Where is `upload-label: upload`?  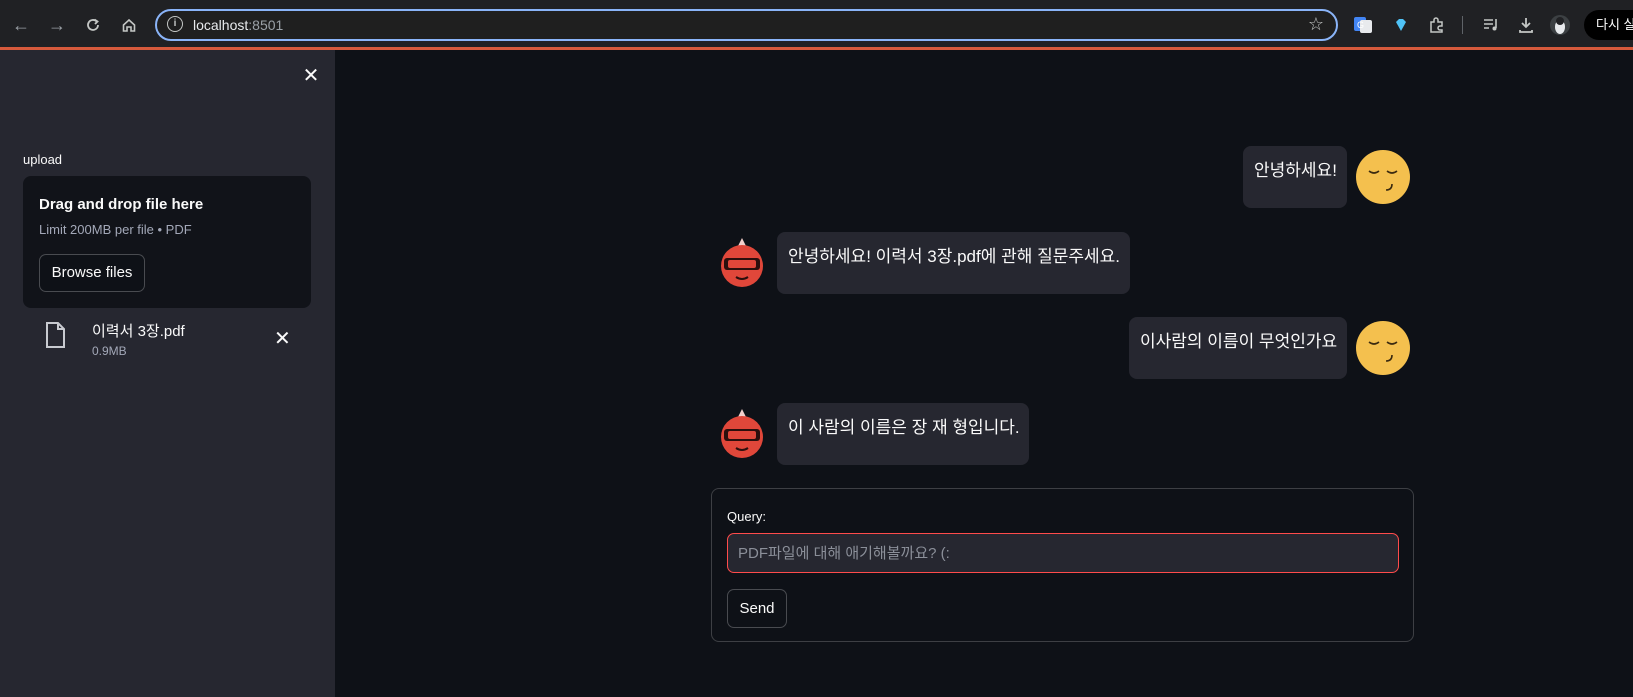 upload-label: upload is located at coordinates (43, 159).